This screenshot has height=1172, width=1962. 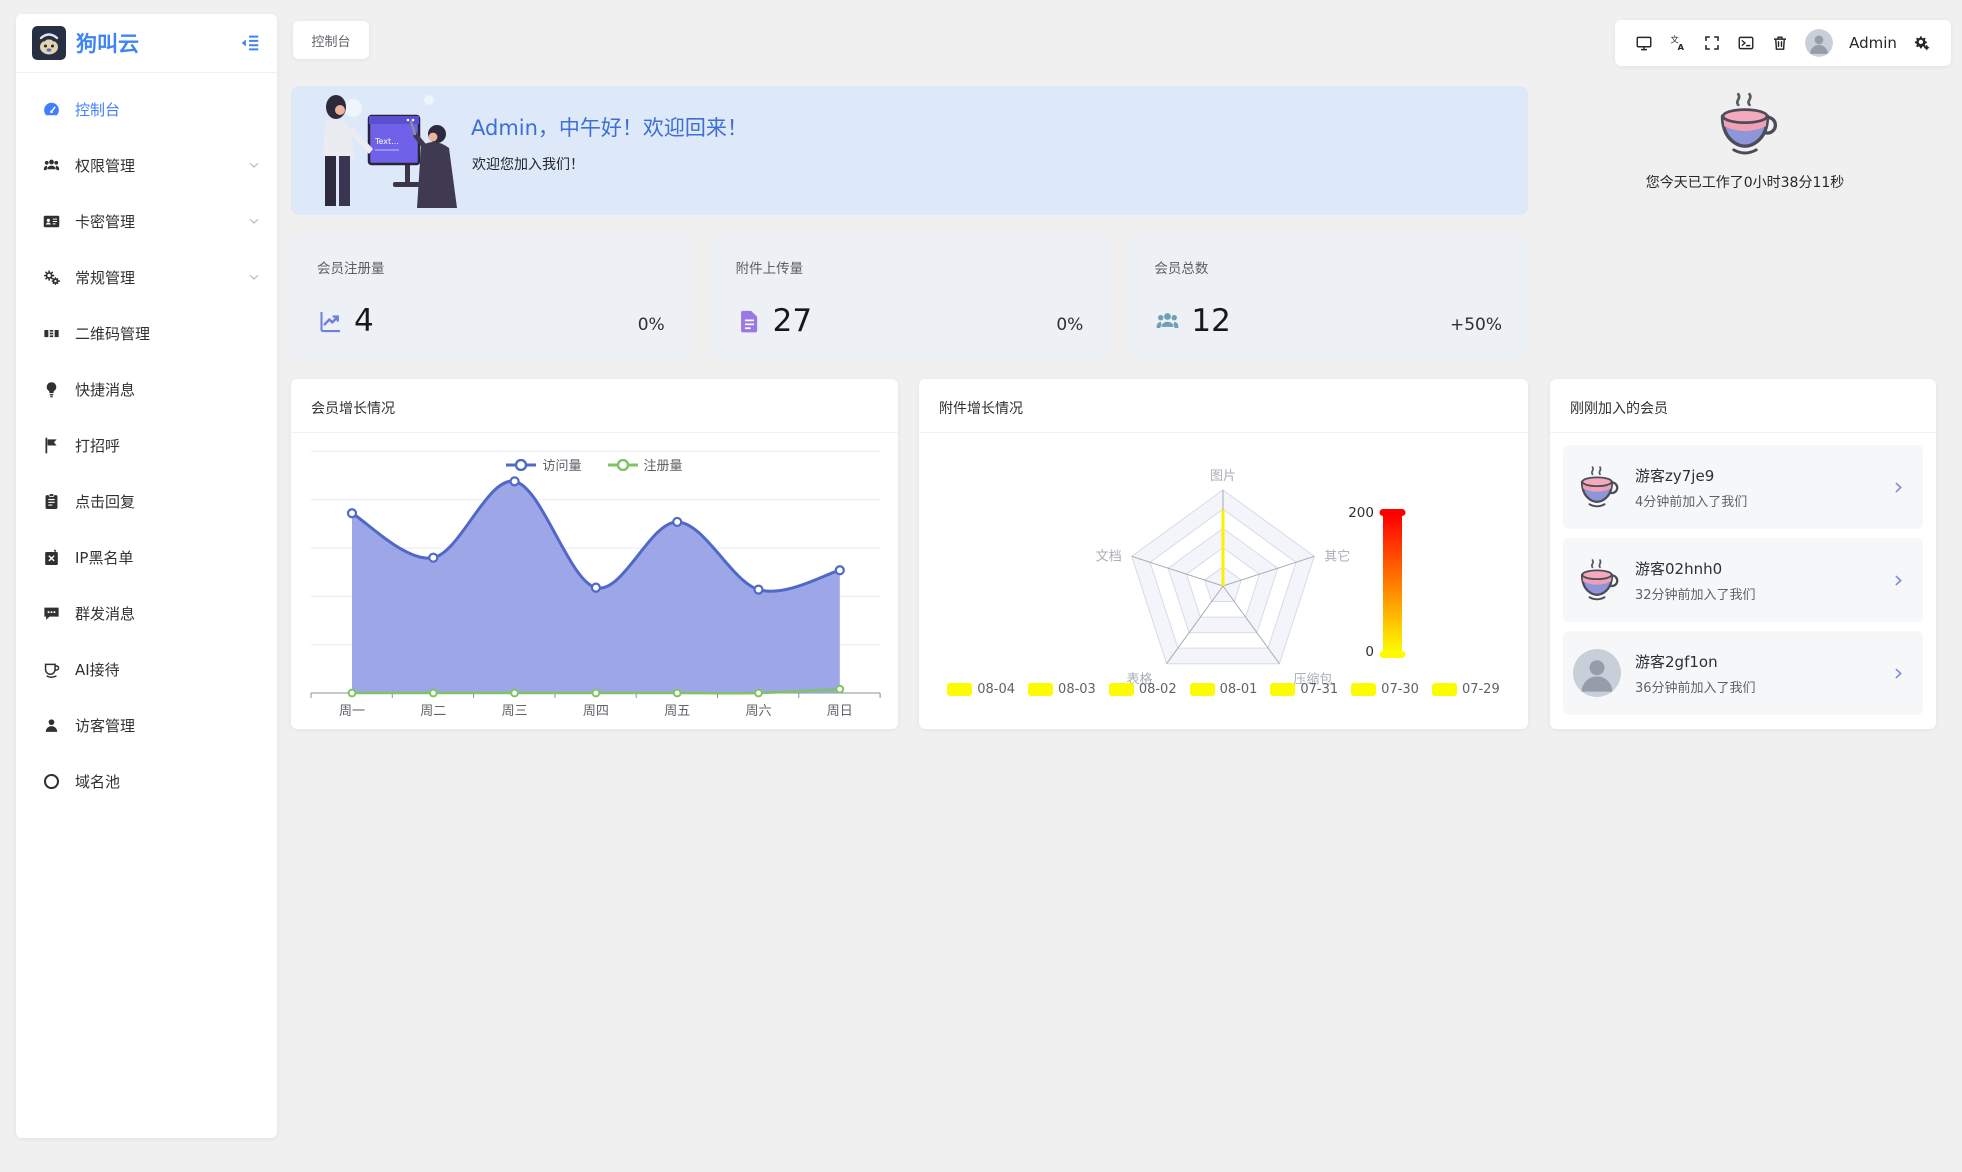 What do you see at coordinates (146, 389) in the screenshot?
I see `sidebar-item-快捷消息: 快捷消息` at bounding box center [146, 389].